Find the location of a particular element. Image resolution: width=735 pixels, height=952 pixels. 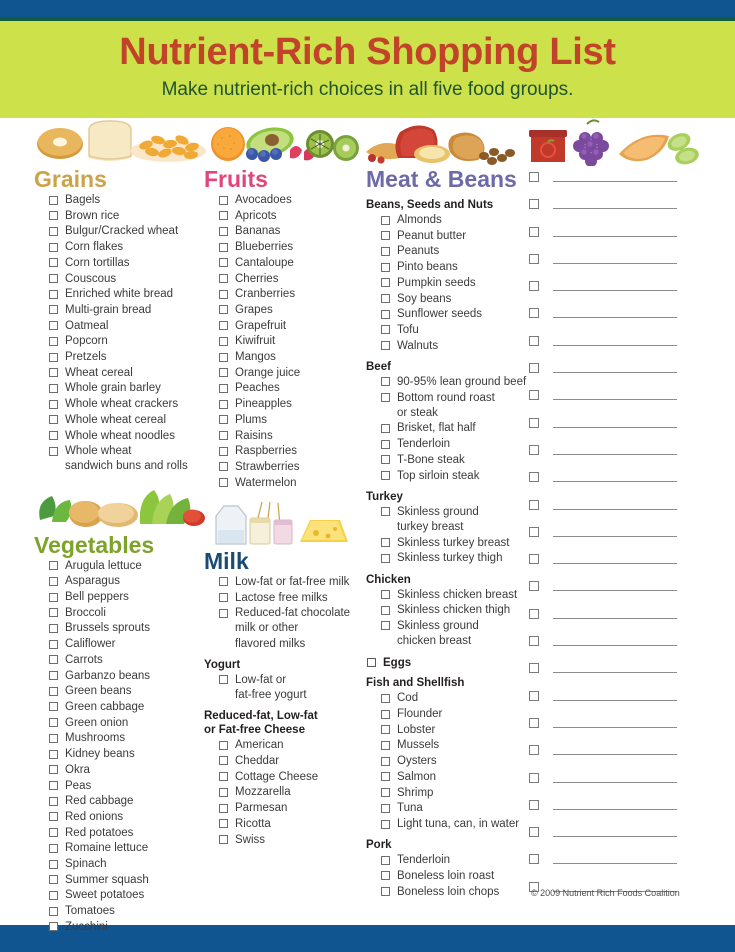

list-item: Sunflower seeds is located at coordinates (455, 314).